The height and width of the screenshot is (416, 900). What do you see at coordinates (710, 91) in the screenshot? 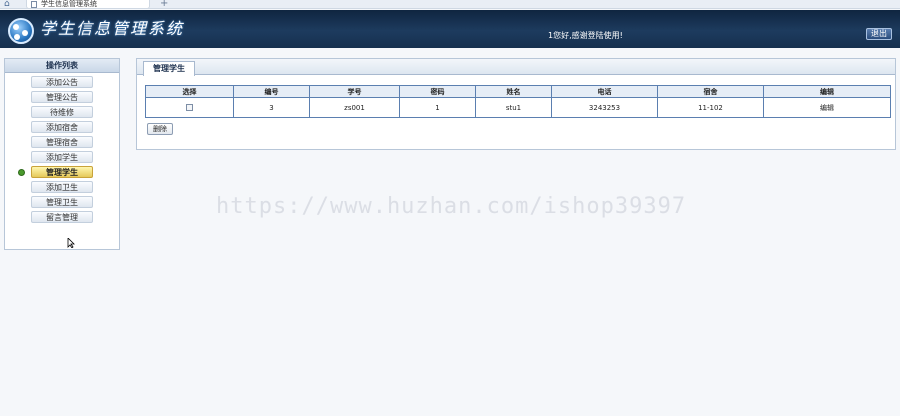
I see `column-header-dorm: 宿舍` at bounding box center [710, 91].